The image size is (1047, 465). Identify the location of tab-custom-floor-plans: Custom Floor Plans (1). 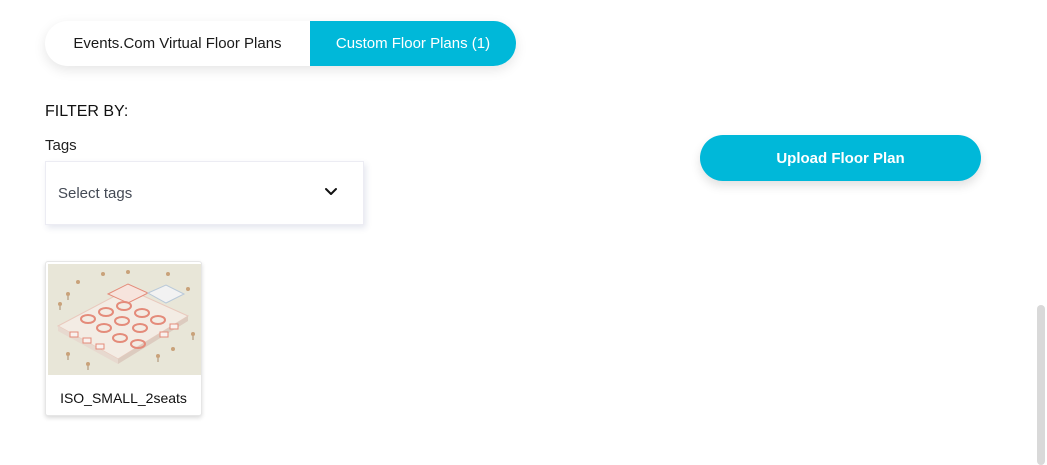
(413, 43).